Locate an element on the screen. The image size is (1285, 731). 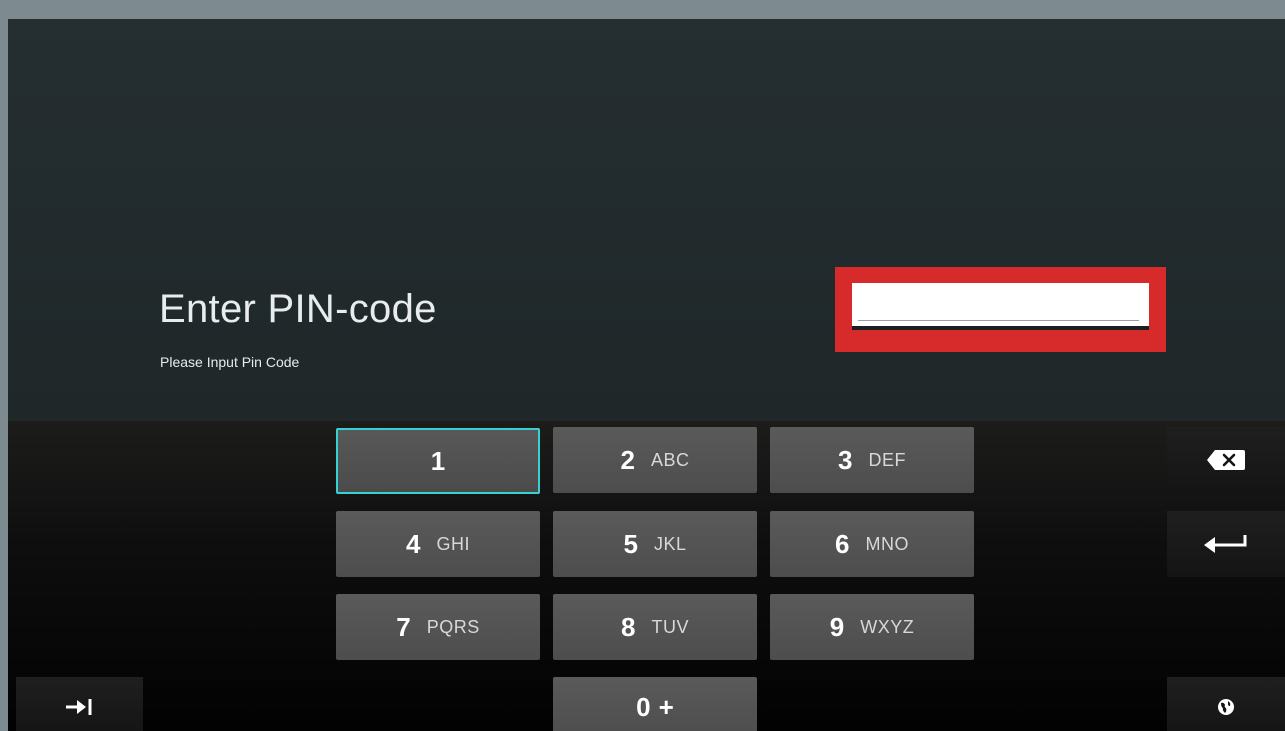
tab-button is located at coordinates (79, 704).